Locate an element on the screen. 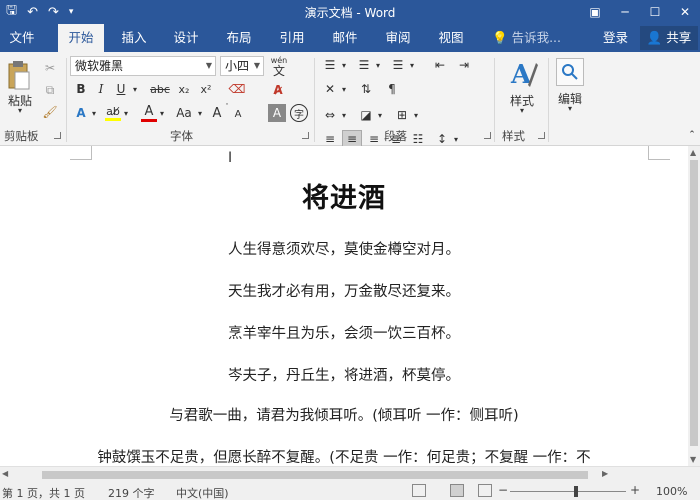 The width and height of the screenshot is (700, 500). character-shading-button: A is located at coordinates (277, 113).